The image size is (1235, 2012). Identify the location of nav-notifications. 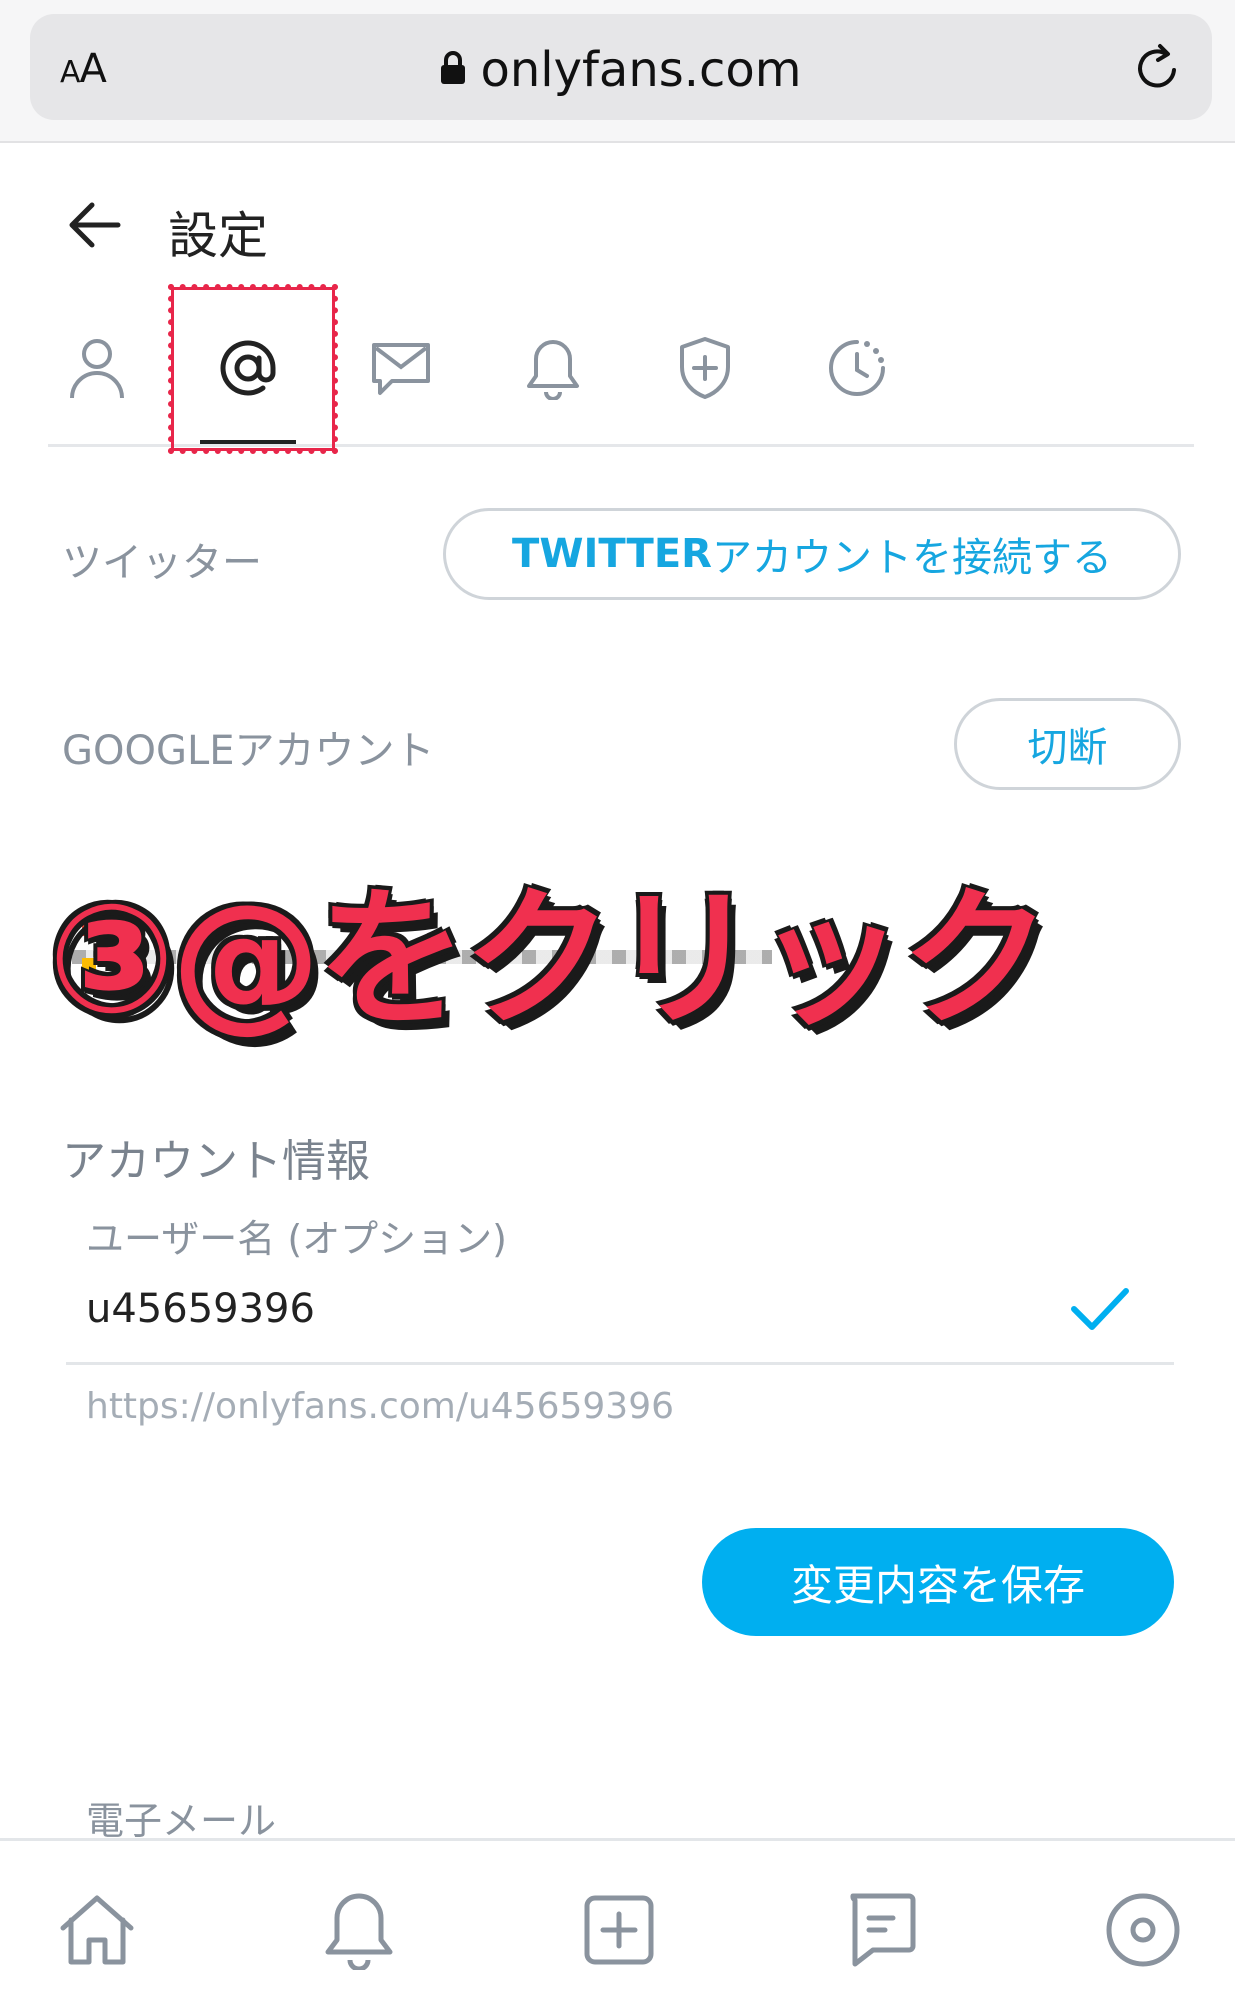
(359, 1930).